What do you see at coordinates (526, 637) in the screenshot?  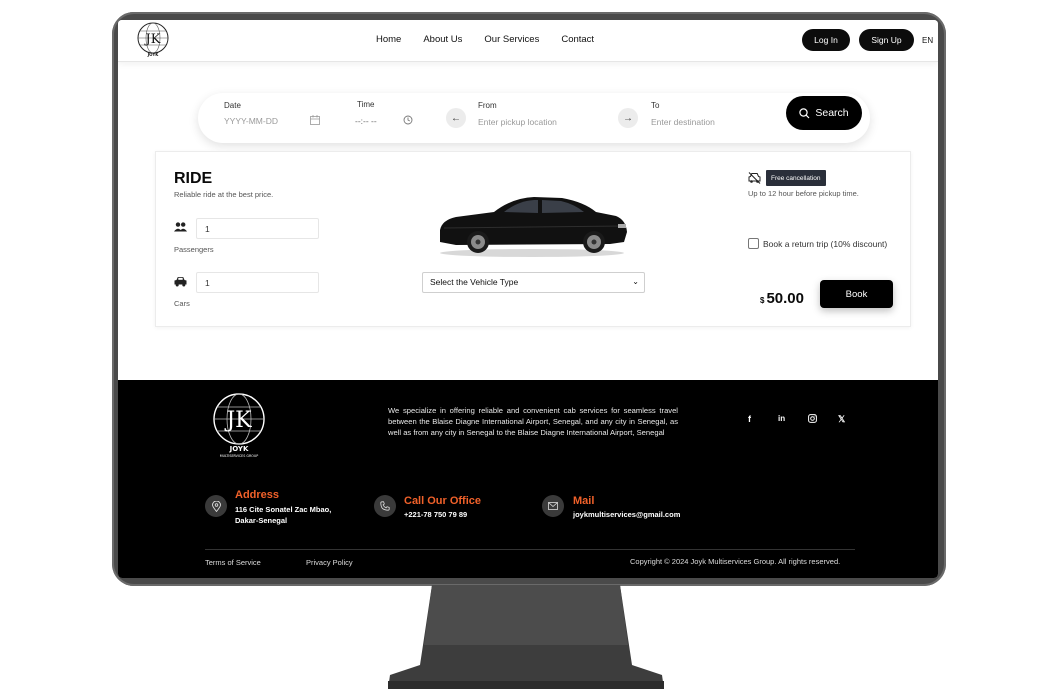 I see `monitor-stand` at bounding box center [526, 637].